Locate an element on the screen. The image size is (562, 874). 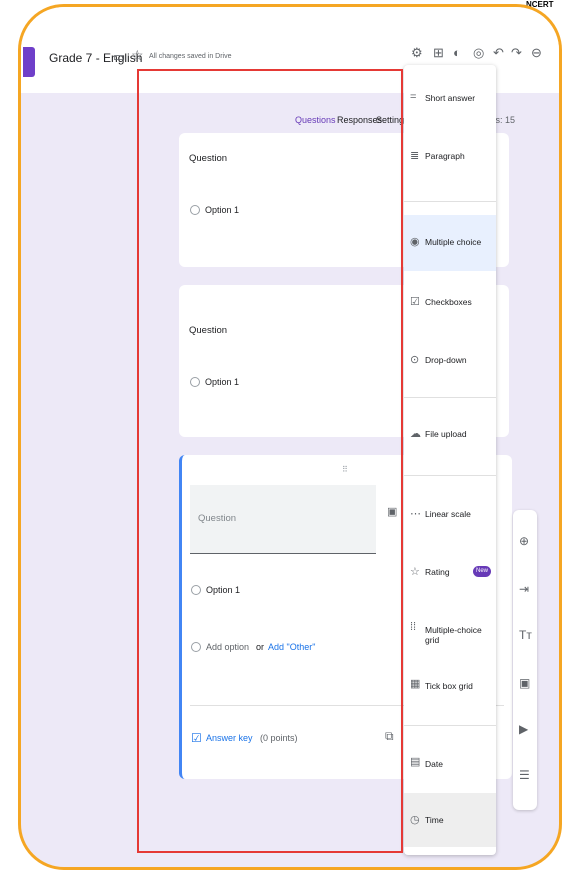
floating-toolbar: ⊕ ⇥ Tт ▣ ▶ ☰ is located at coordinates (525, 660).